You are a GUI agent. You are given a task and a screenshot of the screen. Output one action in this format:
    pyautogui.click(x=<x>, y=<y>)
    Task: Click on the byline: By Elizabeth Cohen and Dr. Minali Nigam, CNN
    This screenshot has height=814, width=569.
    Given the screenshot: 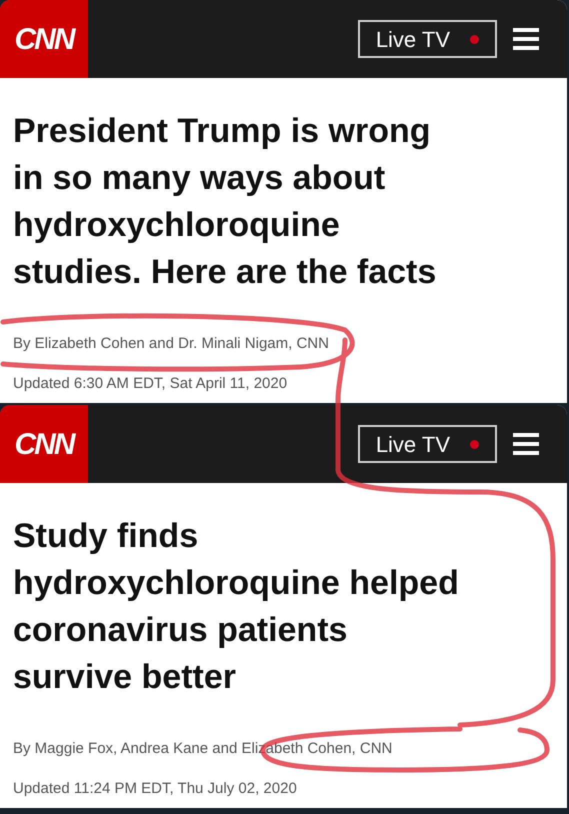 What is the action you would take?
    pyautogui.click(x=171, y=344)
    